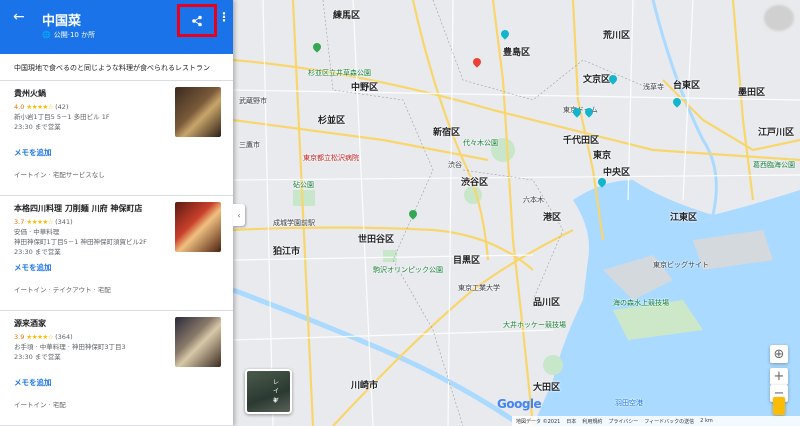  What do you see at coordinates (597, 80) in the screenshot?
I see `map-label: 文京区` at bounding box center [597, 80].